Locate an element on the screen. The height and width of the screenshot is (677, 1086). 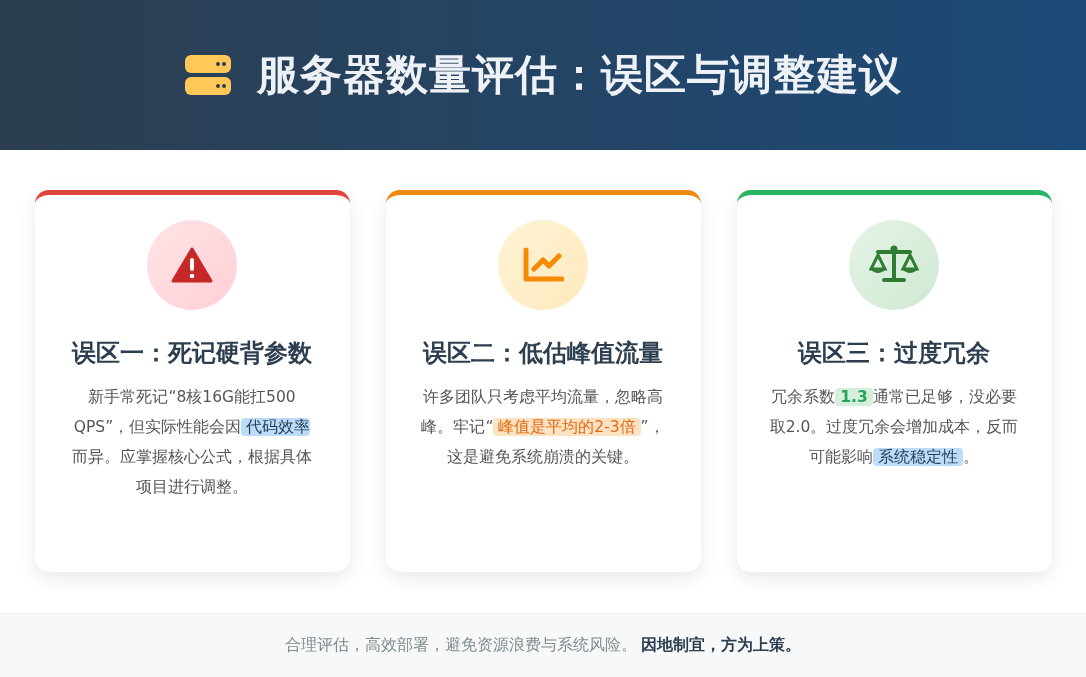
server-icon is located at coordinates (207, 75).